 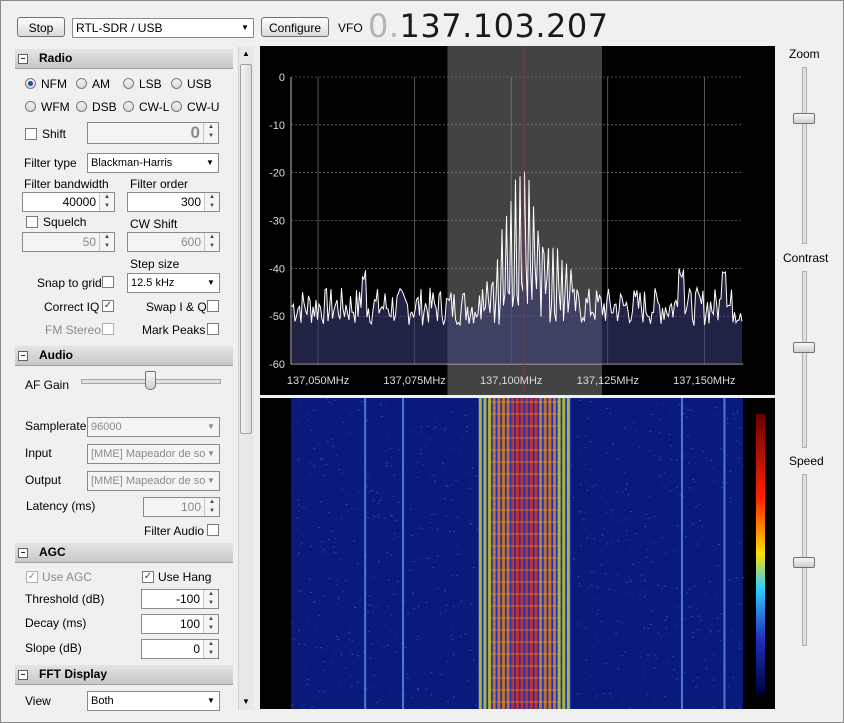 What do you see at coordinates (806, 258) in the screenshot?
I see `contrast-label: Contrast` at bounding box center [806, 258].